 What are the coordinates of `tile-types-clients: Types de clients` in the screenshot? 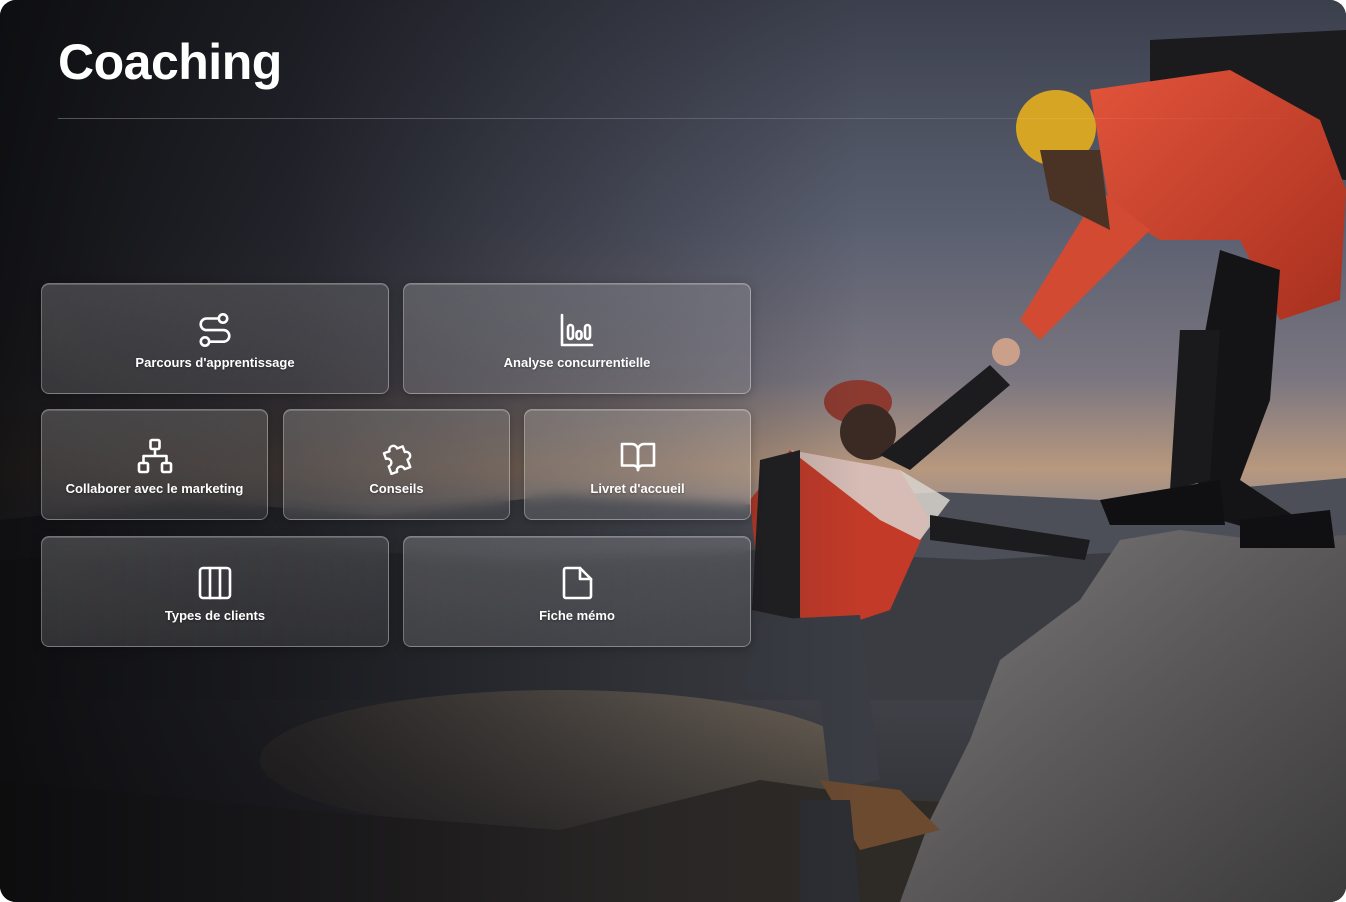 It's located at (215, 591).